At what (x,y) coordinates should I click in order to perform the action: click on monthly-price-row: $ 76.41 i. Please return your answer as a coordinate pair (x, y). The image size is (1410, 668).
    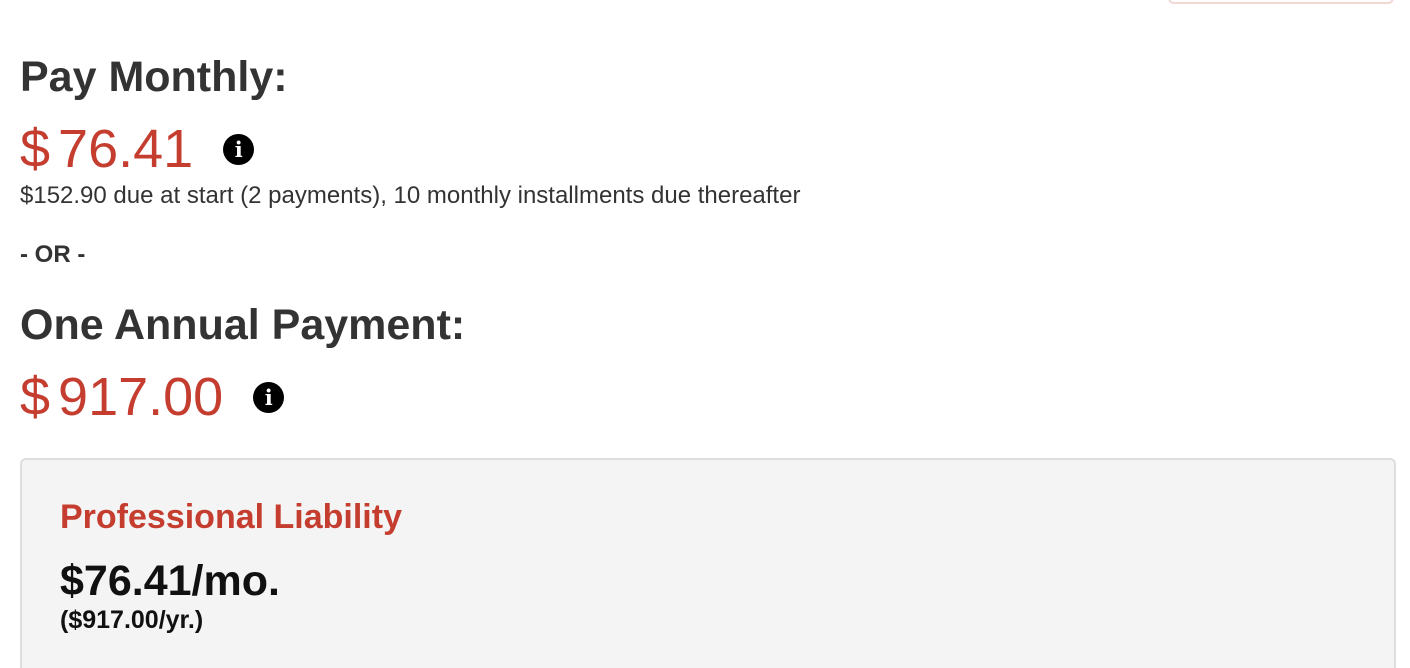
    Looking at the image, I should click on (137, 149).